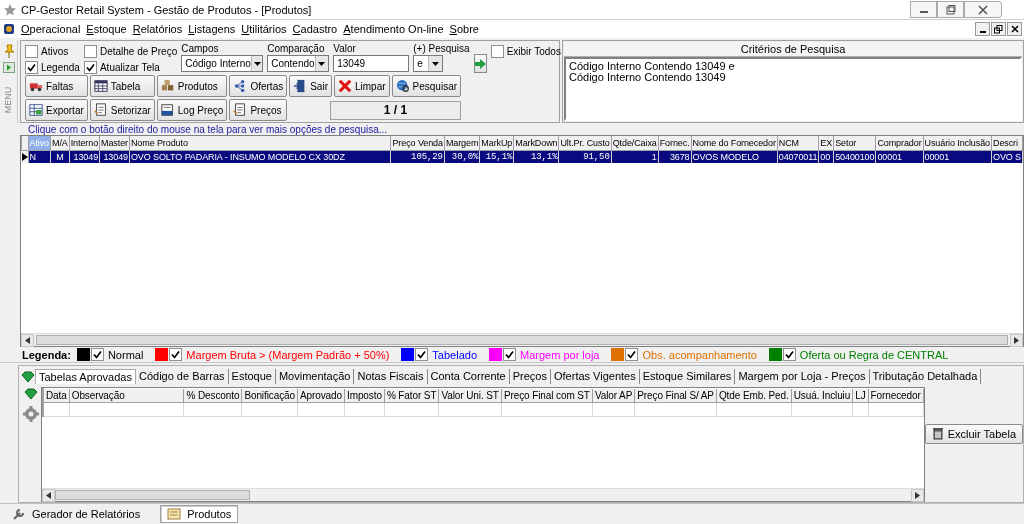  What do you see at coordinates (687, 376) in the screenshot?
I see `tab: Estoque Similares` at bounding box center [687, 376].